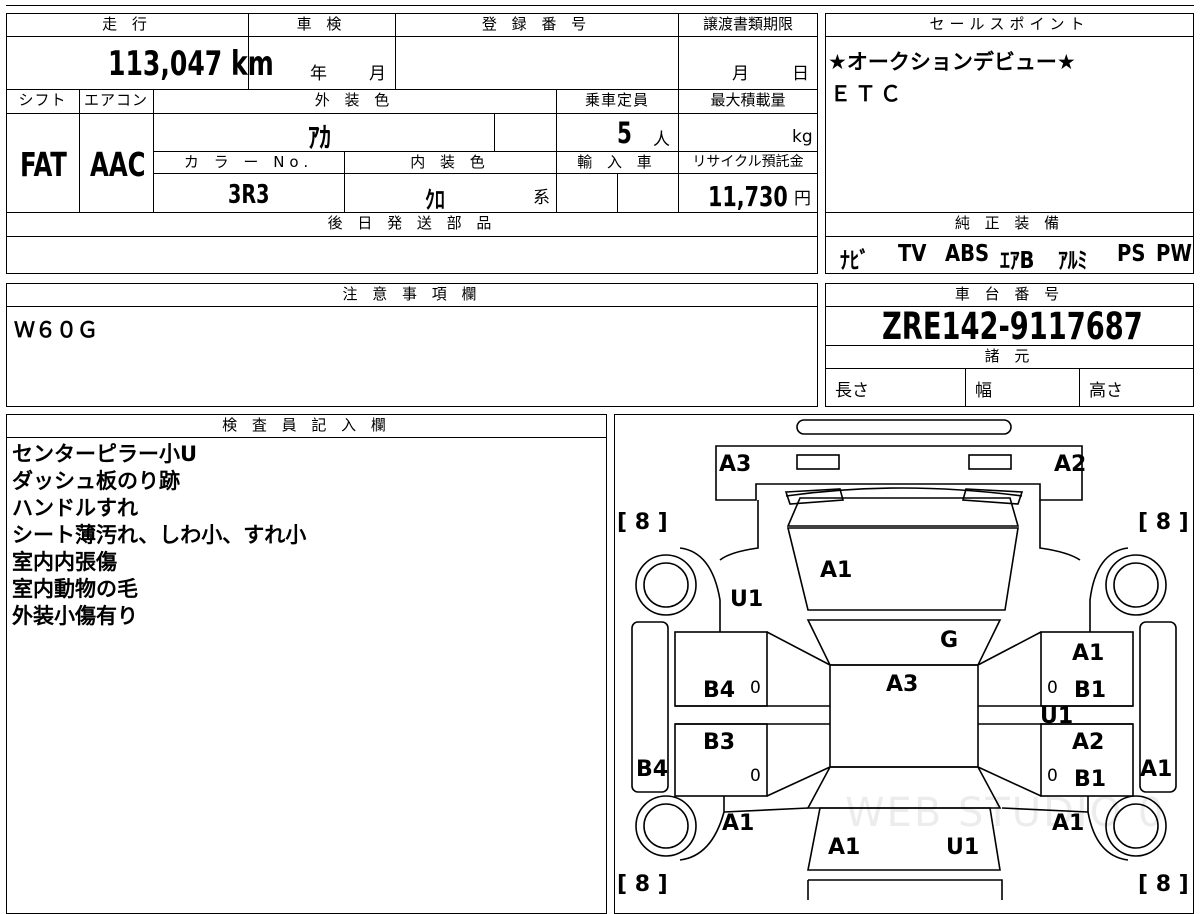 The image size is (1200, 914). What do you see at coordinates (748, 100) in the screenshot?
I see `max-load-label: 最大積載量` at bounding box center [748, 100].